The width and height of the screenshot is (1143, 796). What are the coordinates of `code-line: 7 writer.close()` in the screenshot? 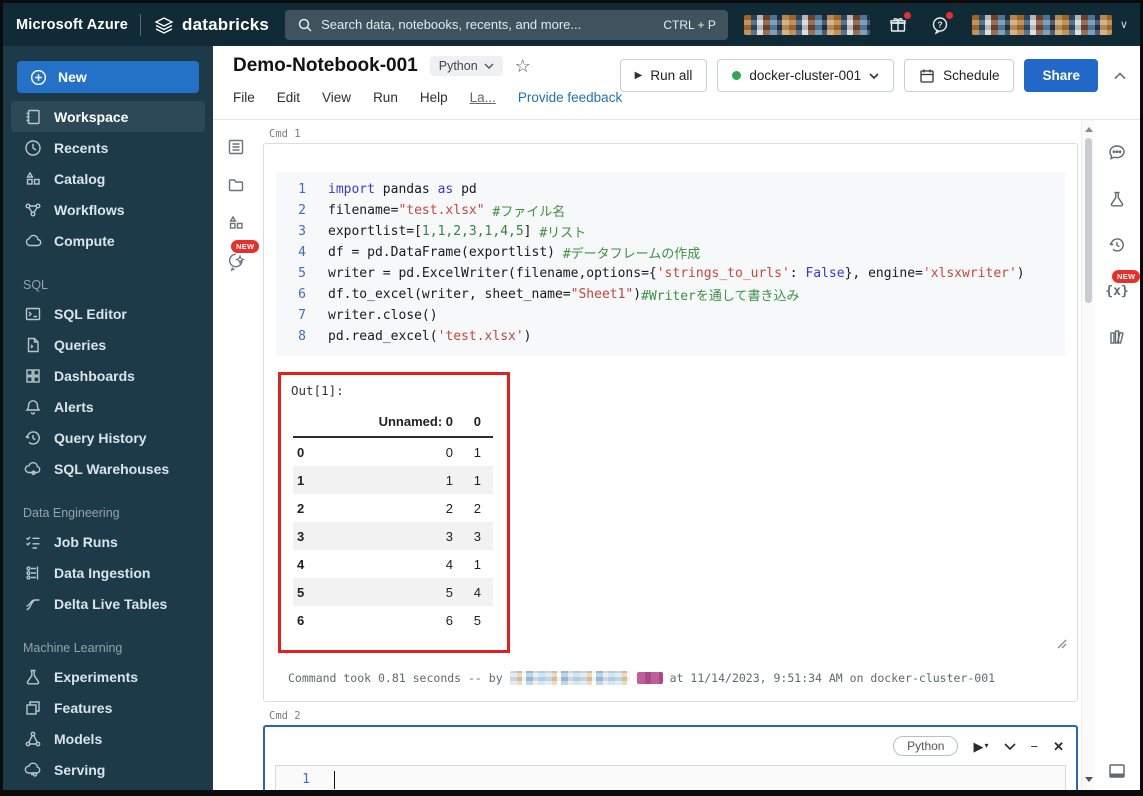 It's located at (670, 315).